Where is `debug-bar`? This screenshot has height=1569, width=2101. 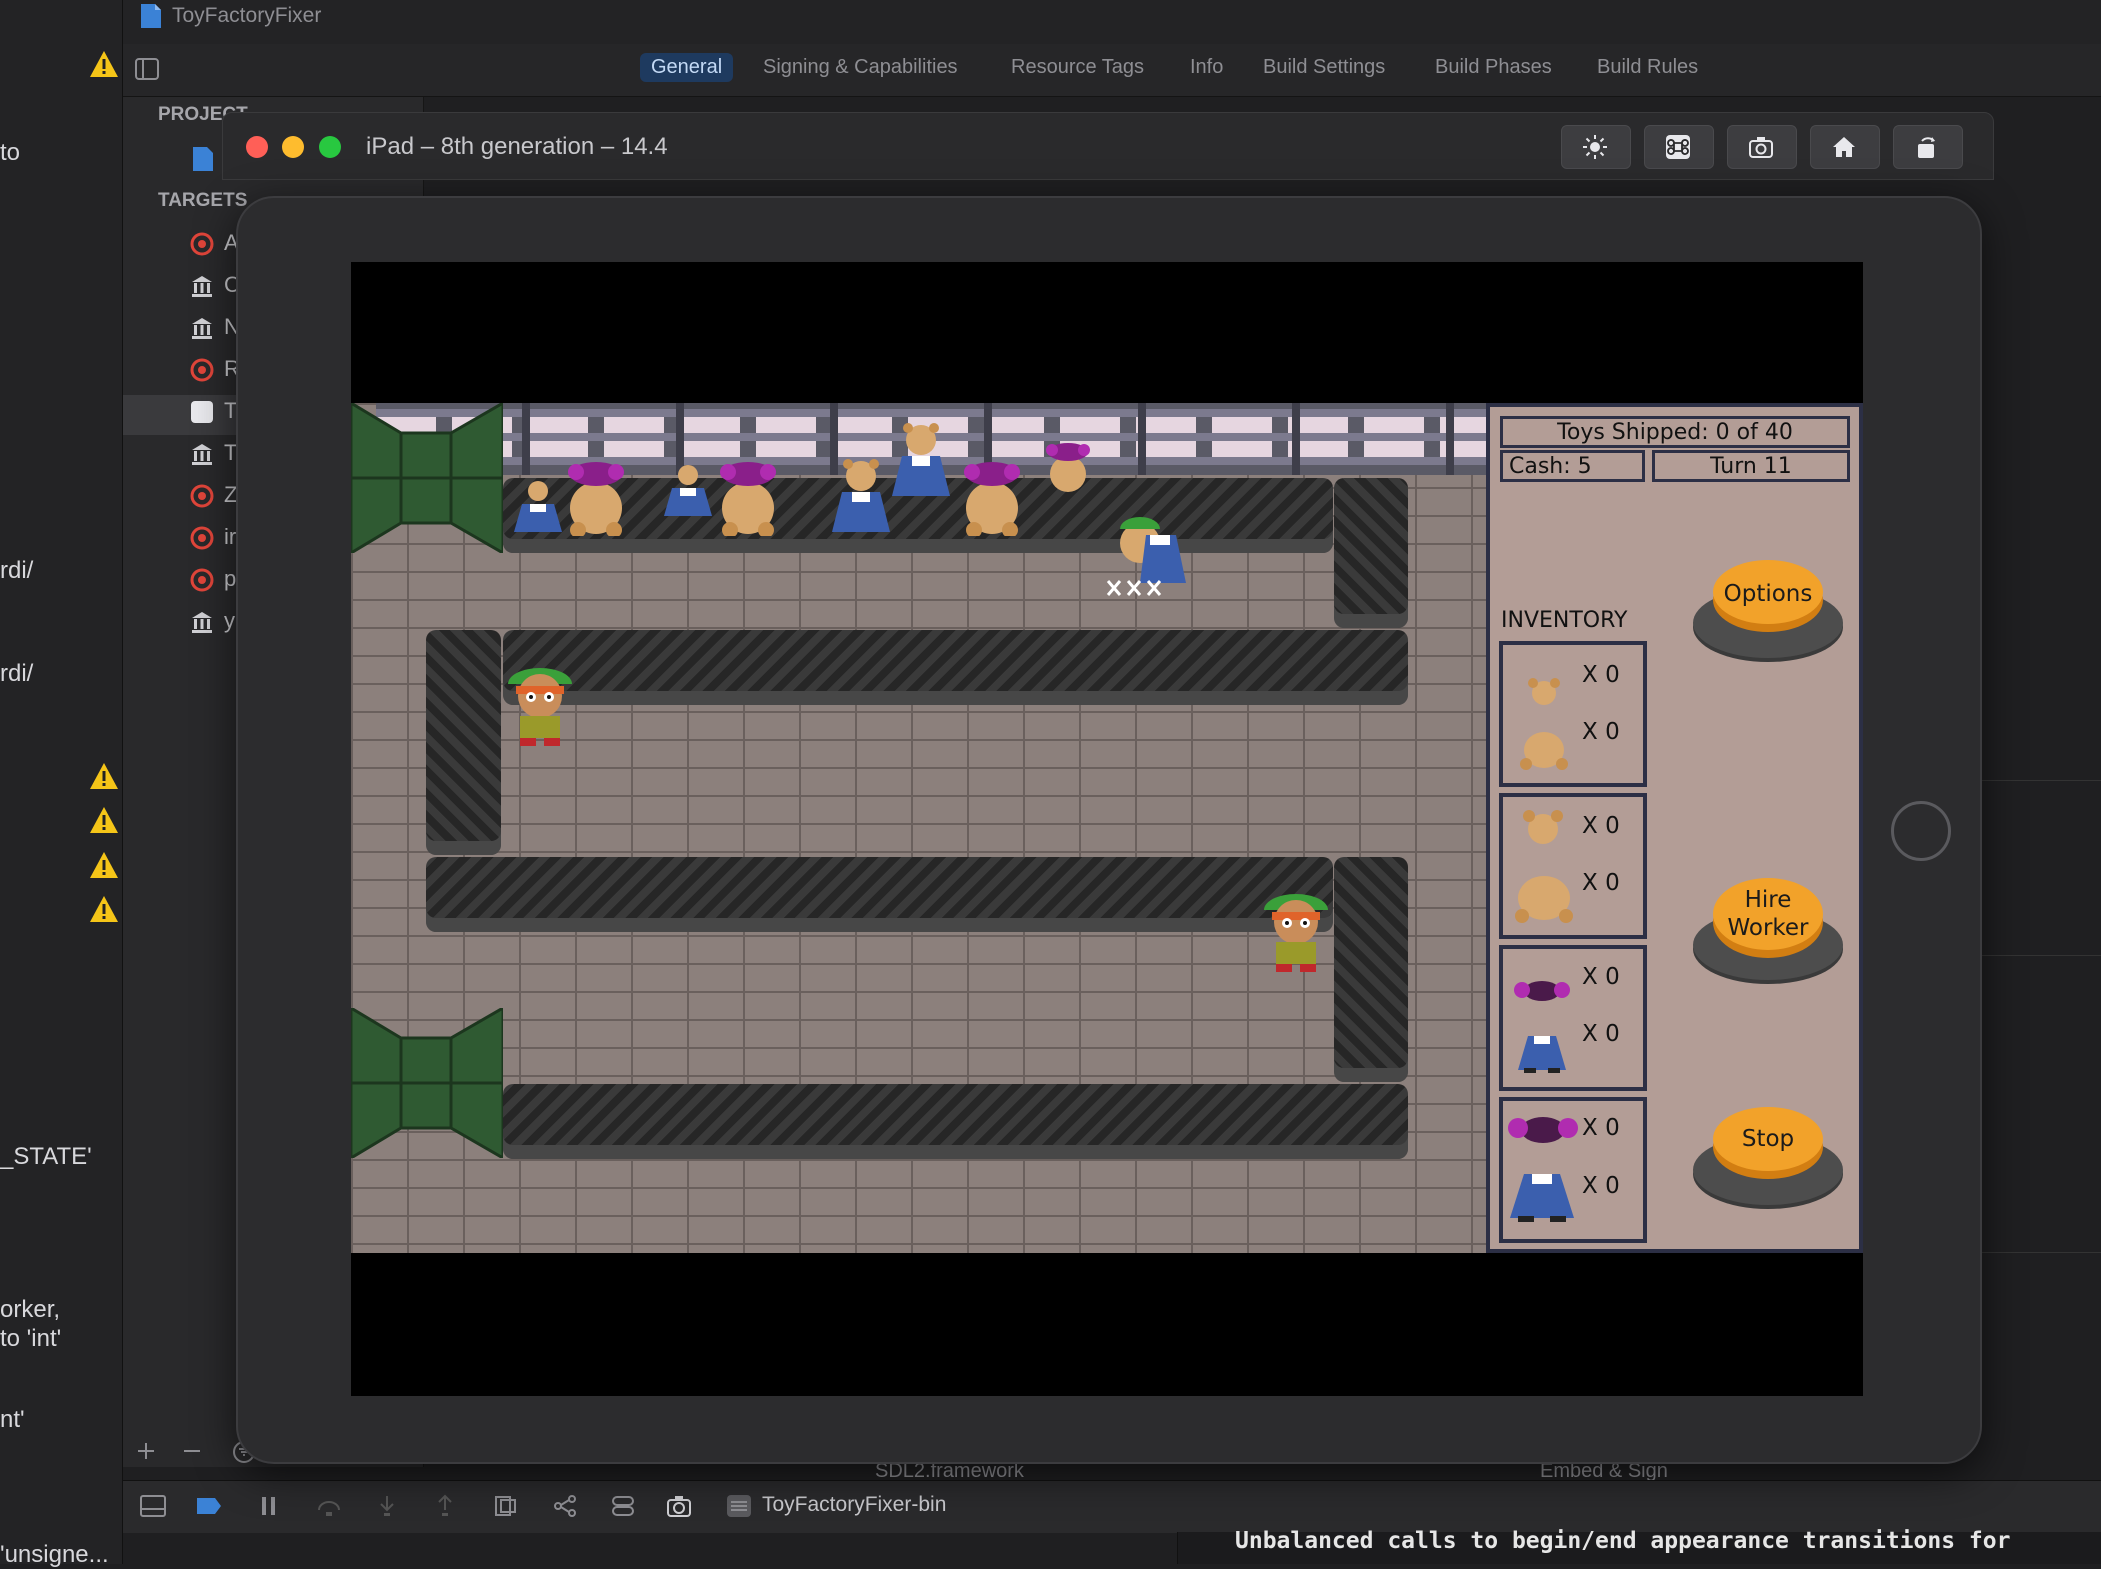
debug-bar is located at coordinates (1112, 1506).